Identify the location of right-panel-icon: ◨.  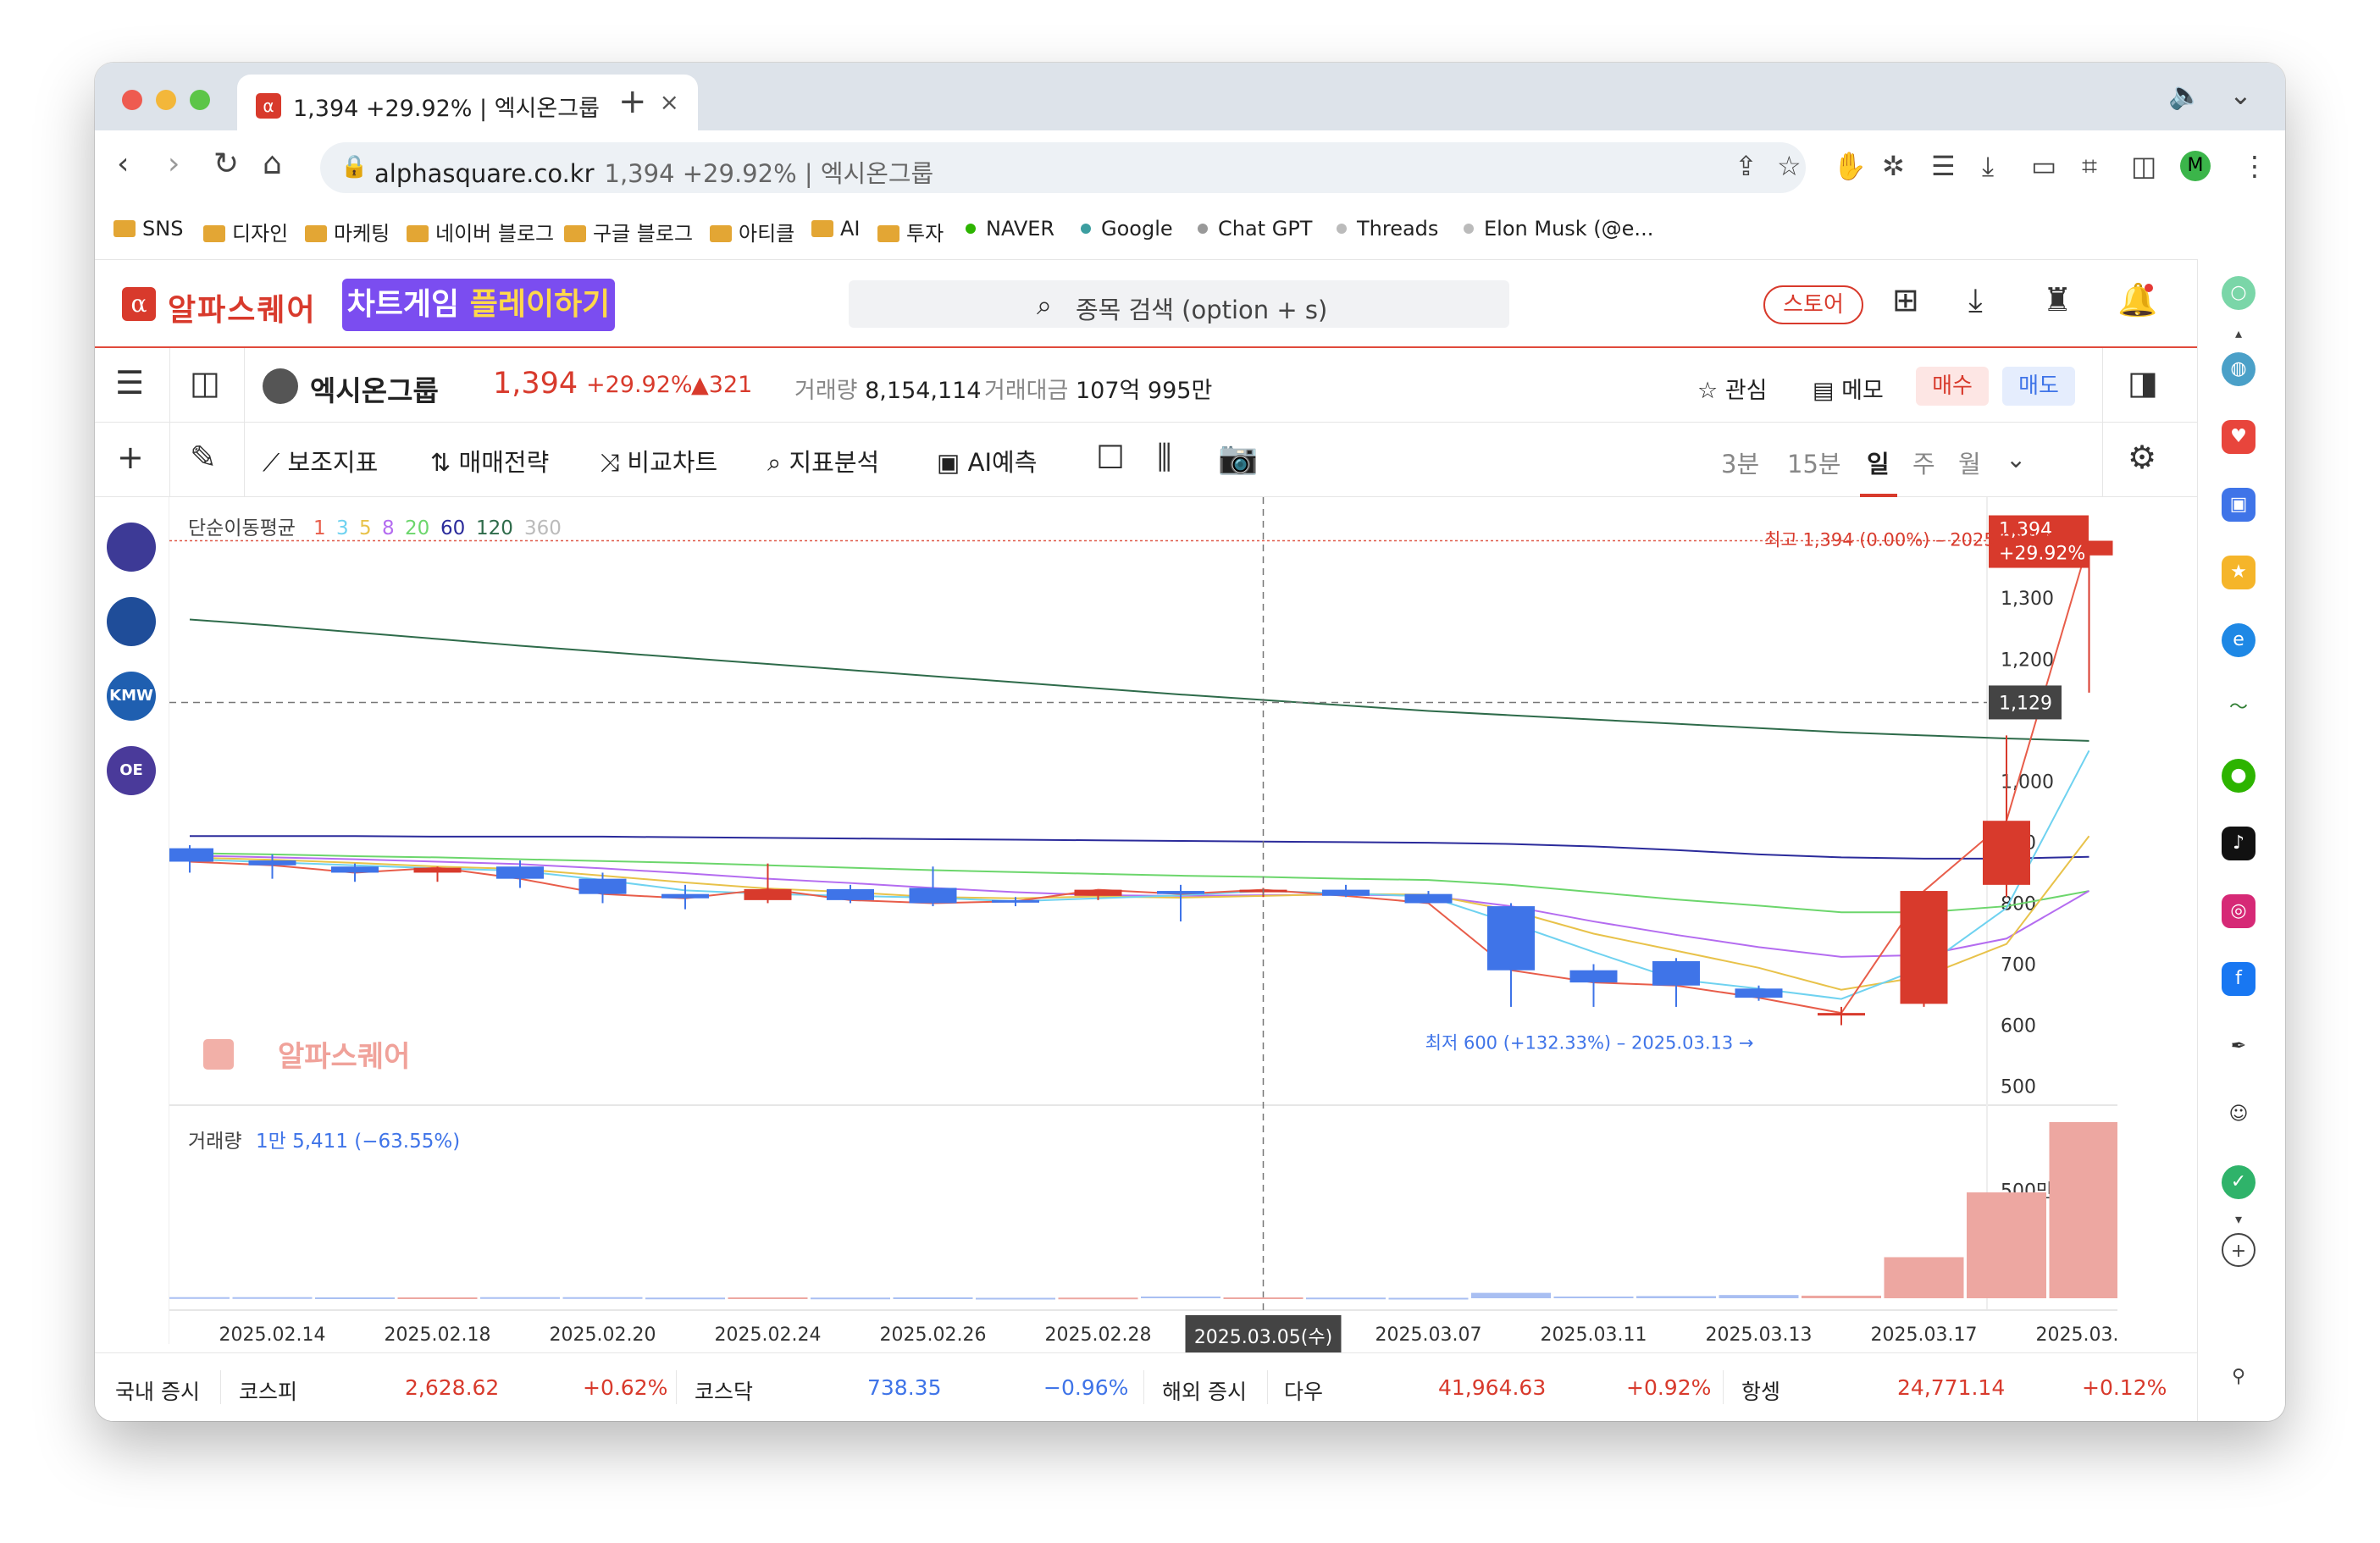
(2143, 383).